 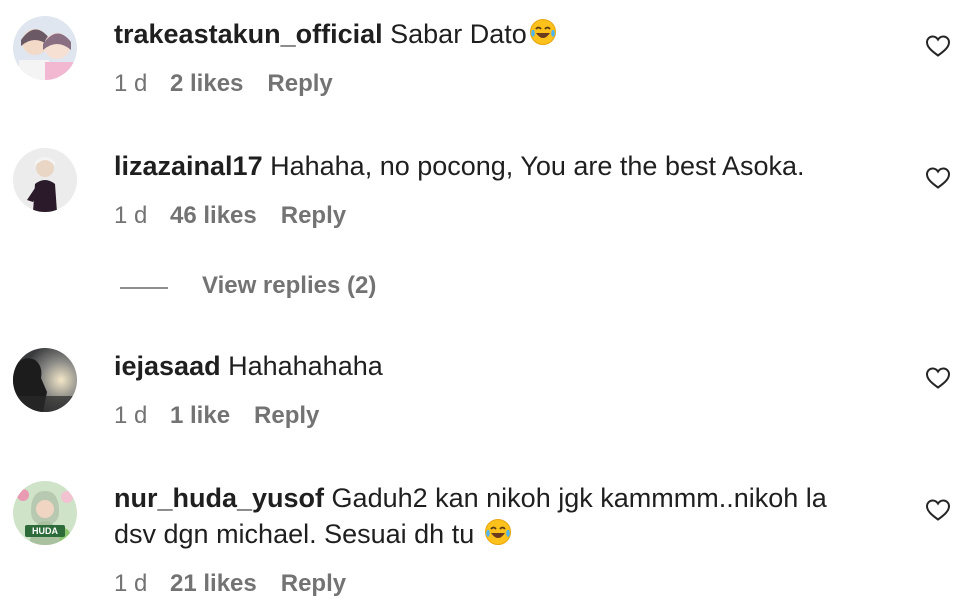 I want to click on comment-username: trakeastakun_official, so click(x=248, y=34).